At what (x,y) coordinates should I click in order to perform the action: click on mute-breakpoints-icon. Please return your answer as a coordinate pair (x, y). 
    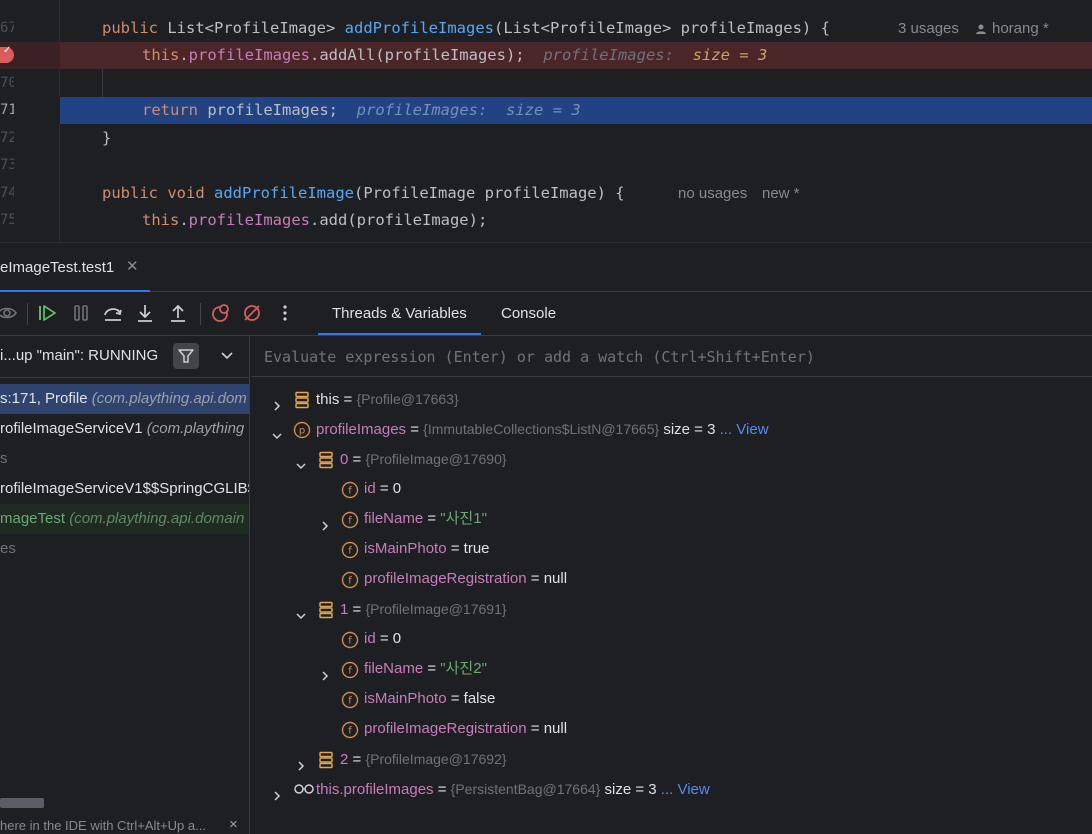
    Looking at the image, I should click on (252, 313).